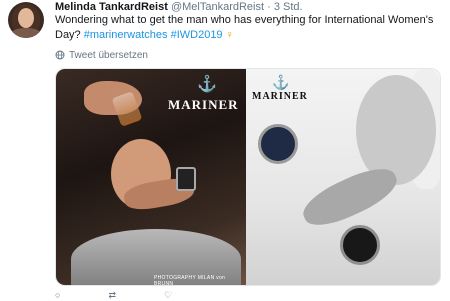 The image size is (450, 301). I want to click on translate-label: Tweet übersetzen, so click(108, 55).